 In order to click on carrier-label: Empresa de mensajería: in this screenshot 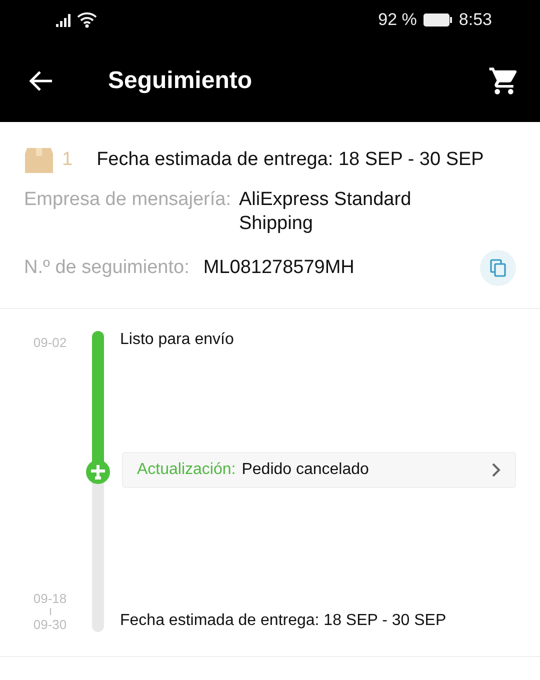, I will do `click(127, 200)`.